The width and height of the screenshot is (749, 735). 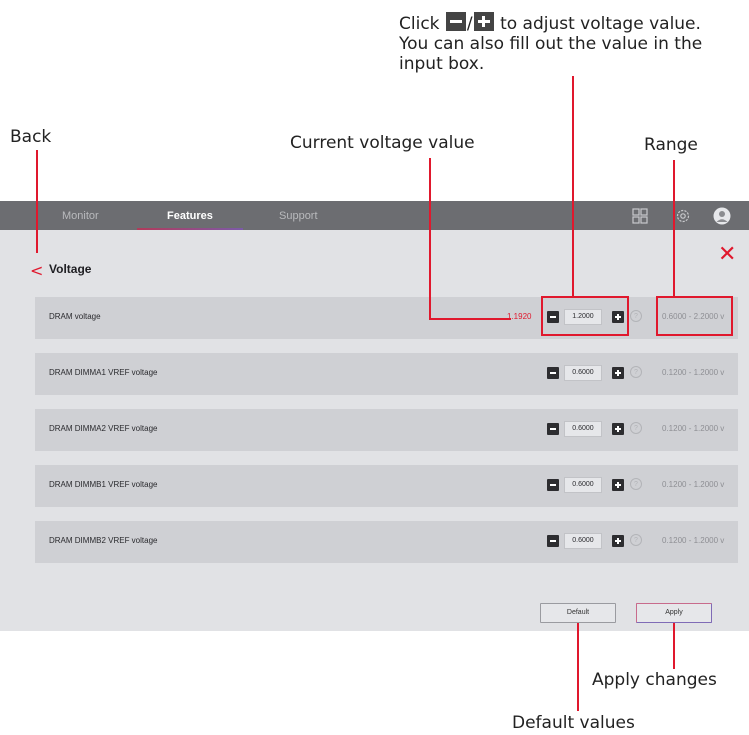 What do you see at coordinates (674, 646) in the screenshot?
I see `leader-apply` at bounding box center [674, 646].